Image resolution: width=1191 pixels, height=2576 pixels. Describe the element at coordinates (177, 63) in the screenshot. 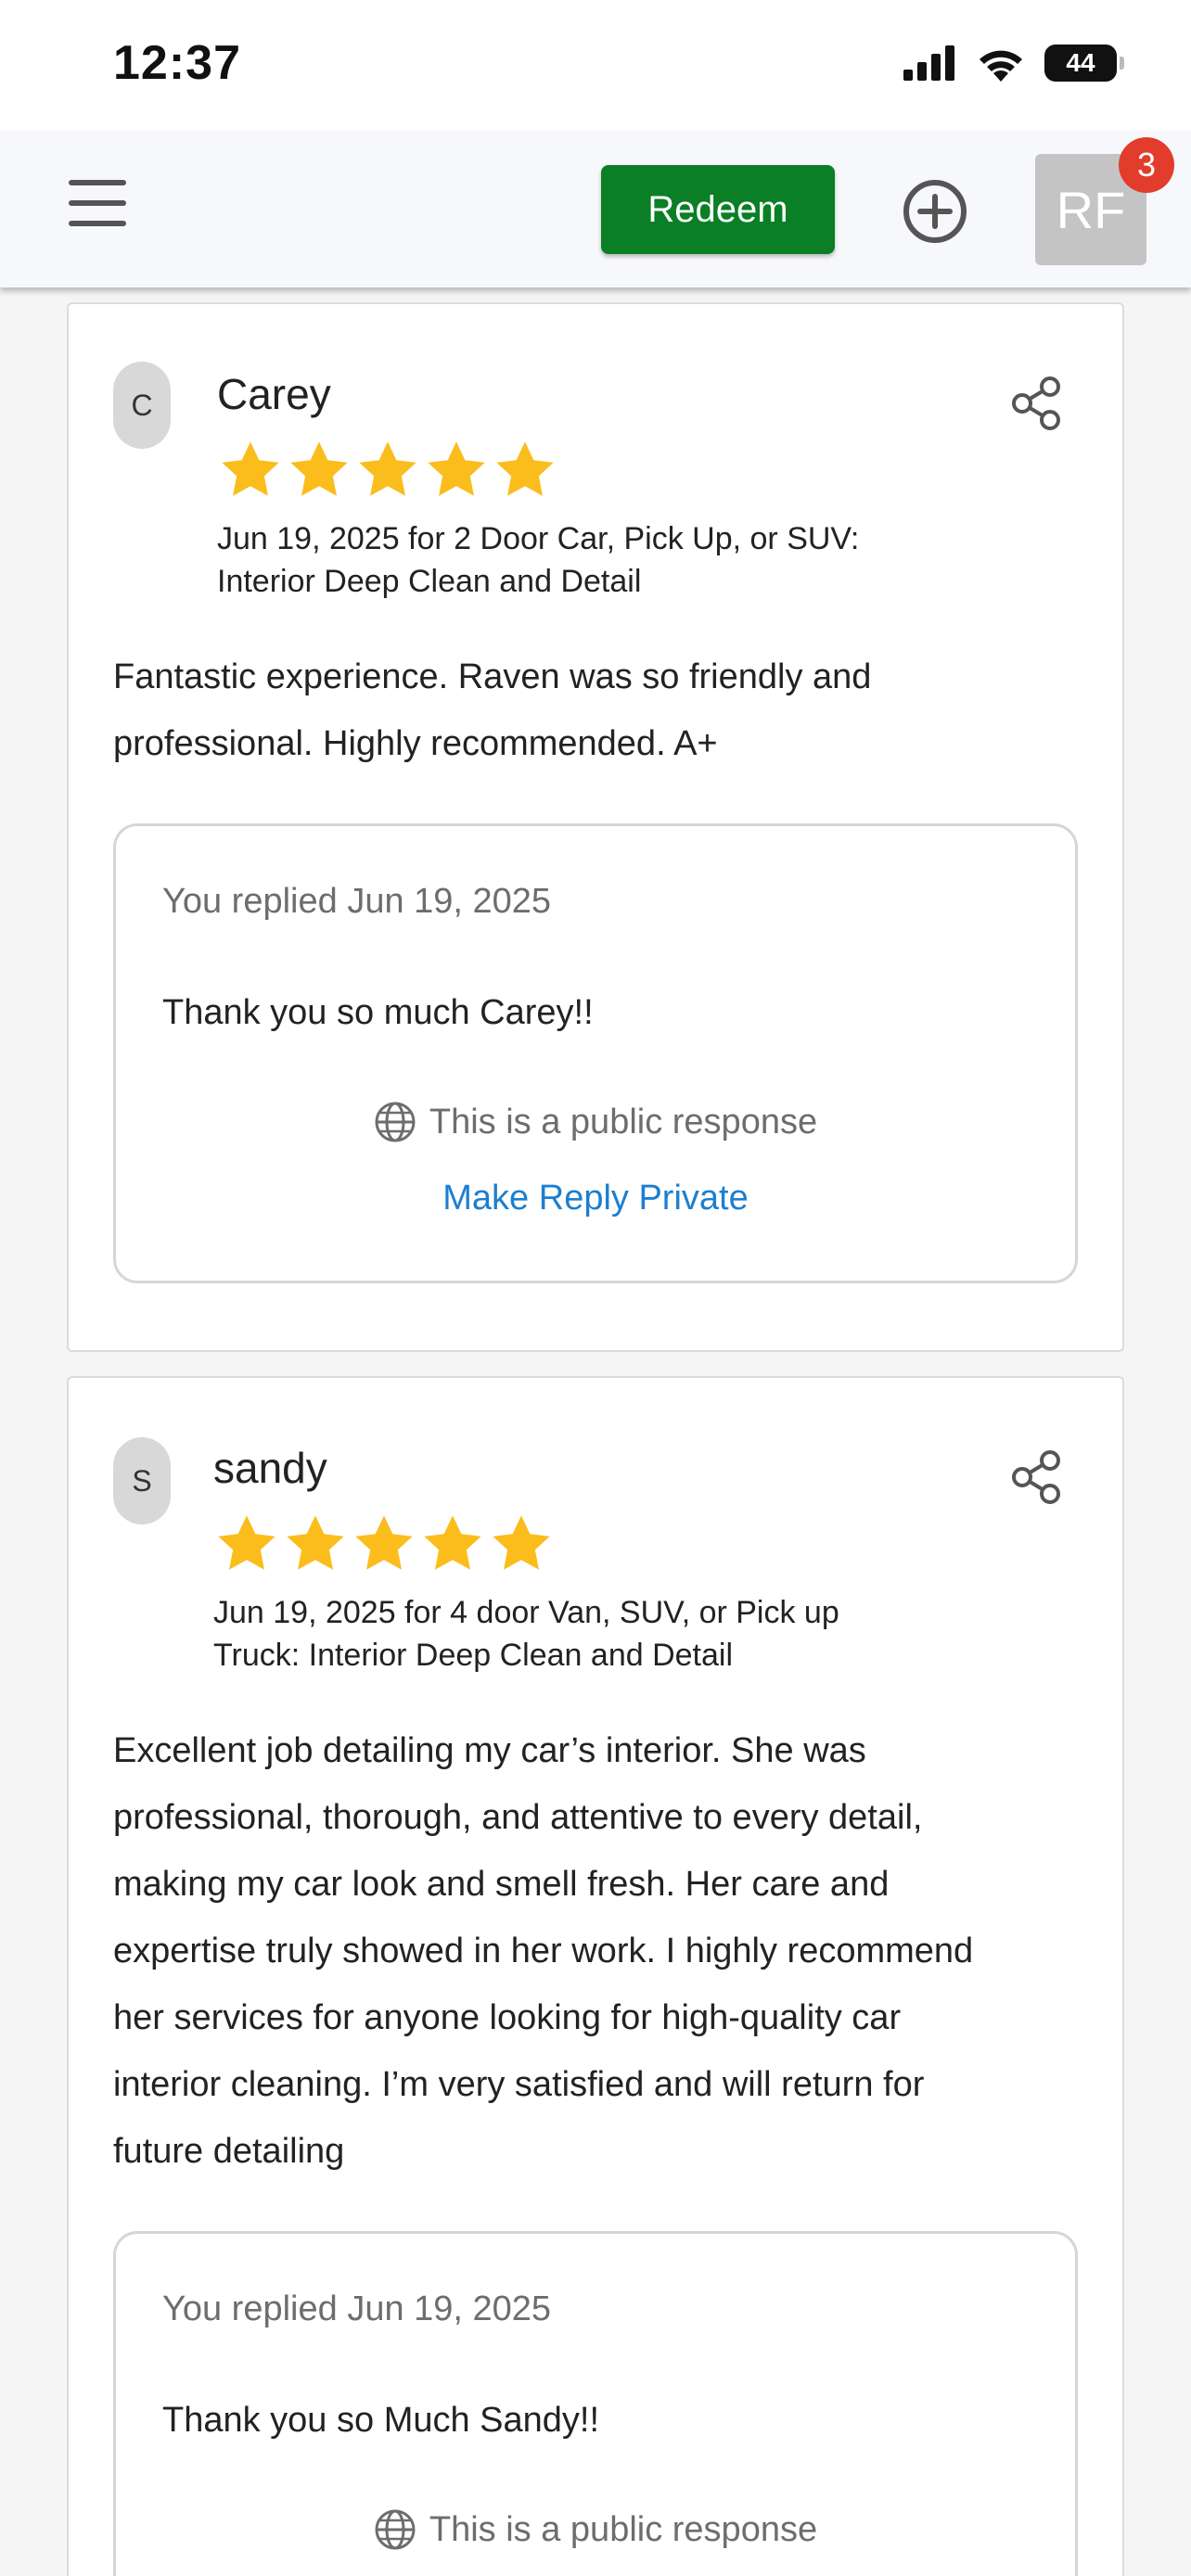

I see `status-time: 12:37` at that location.